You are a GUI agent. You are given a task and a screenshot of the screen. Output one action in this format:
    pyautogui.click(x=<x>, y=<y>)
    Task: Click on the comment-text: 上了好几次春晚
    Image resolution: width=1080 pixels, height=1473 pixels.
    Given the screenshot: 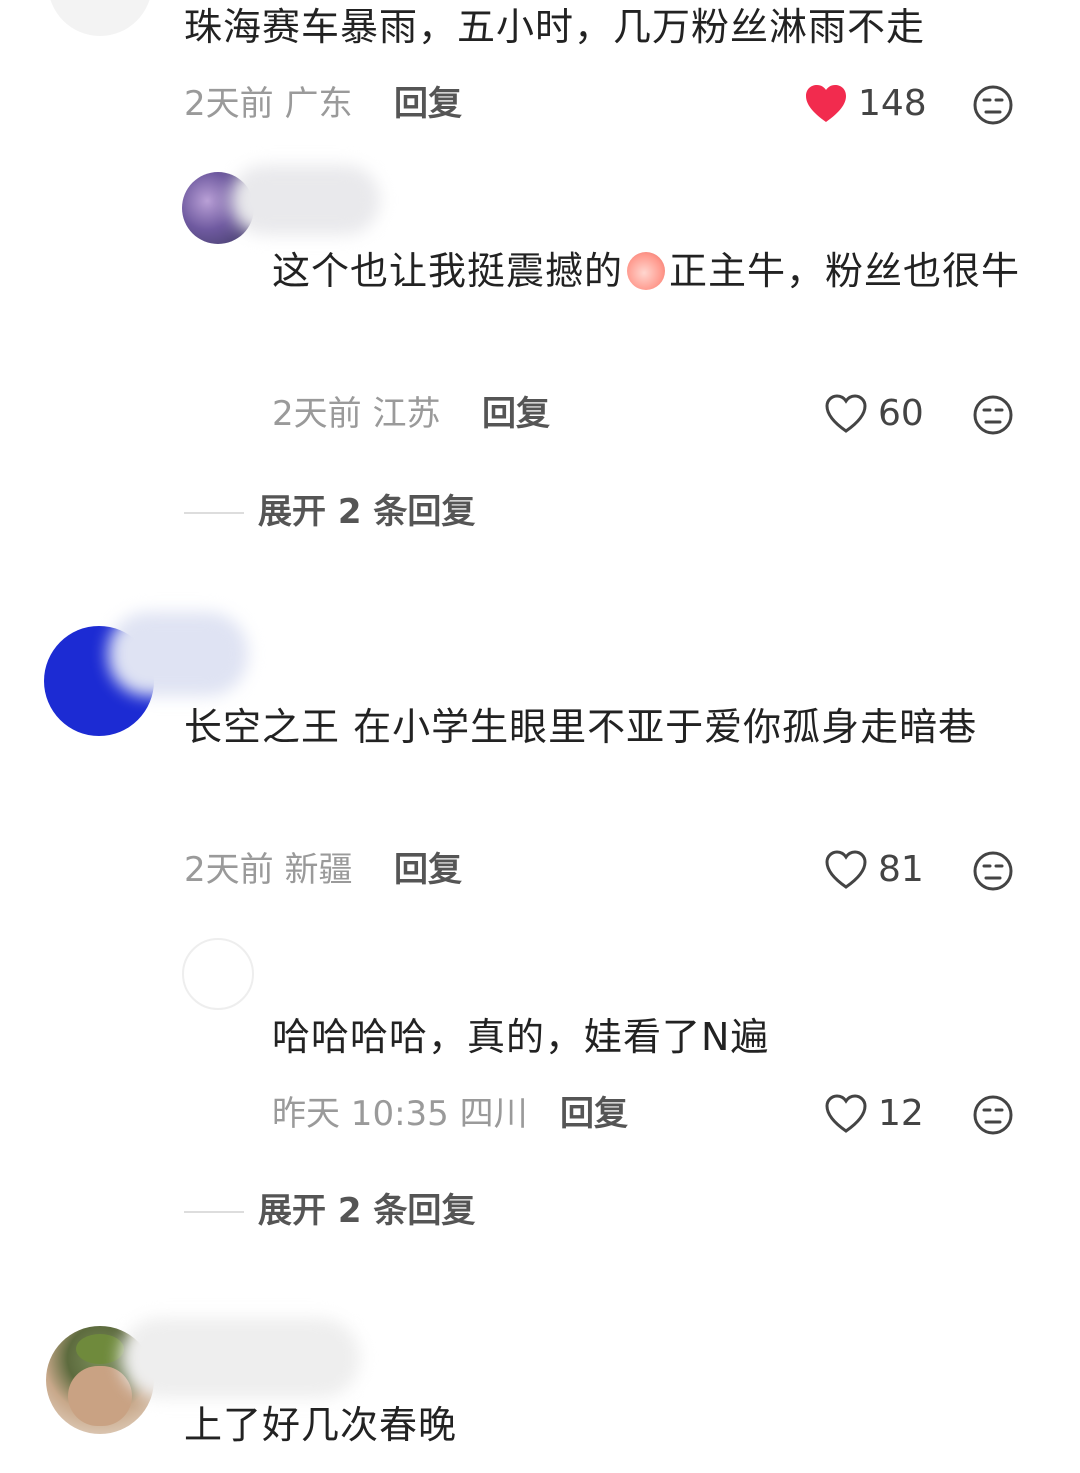 What is the action you would take?
    pyautogui.click(x=321, y=1425)
    